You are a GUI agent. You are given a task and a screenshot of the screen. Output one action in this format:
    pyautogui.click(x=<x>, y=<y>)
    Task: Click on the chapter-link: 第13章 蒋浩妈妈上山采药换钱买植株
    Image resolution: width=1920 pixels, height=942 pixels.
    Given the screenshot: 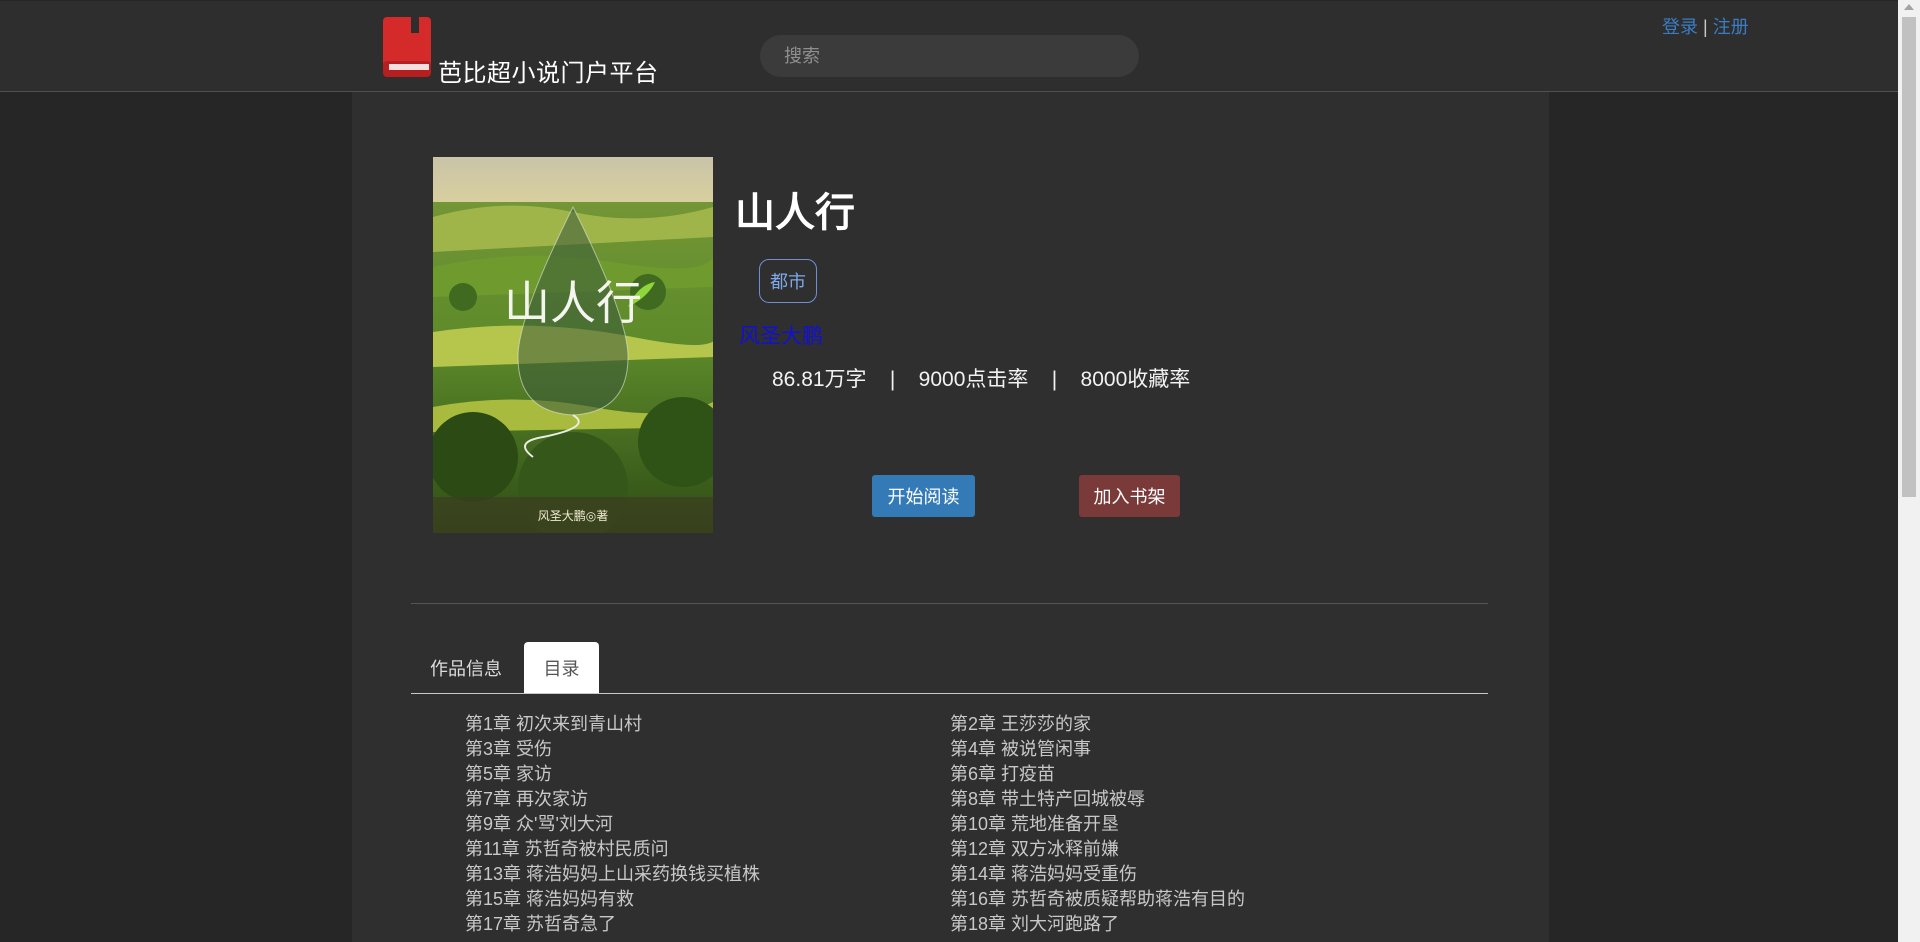 What is the action you would take?
    pyautogui.click(x=707, y=874)
    